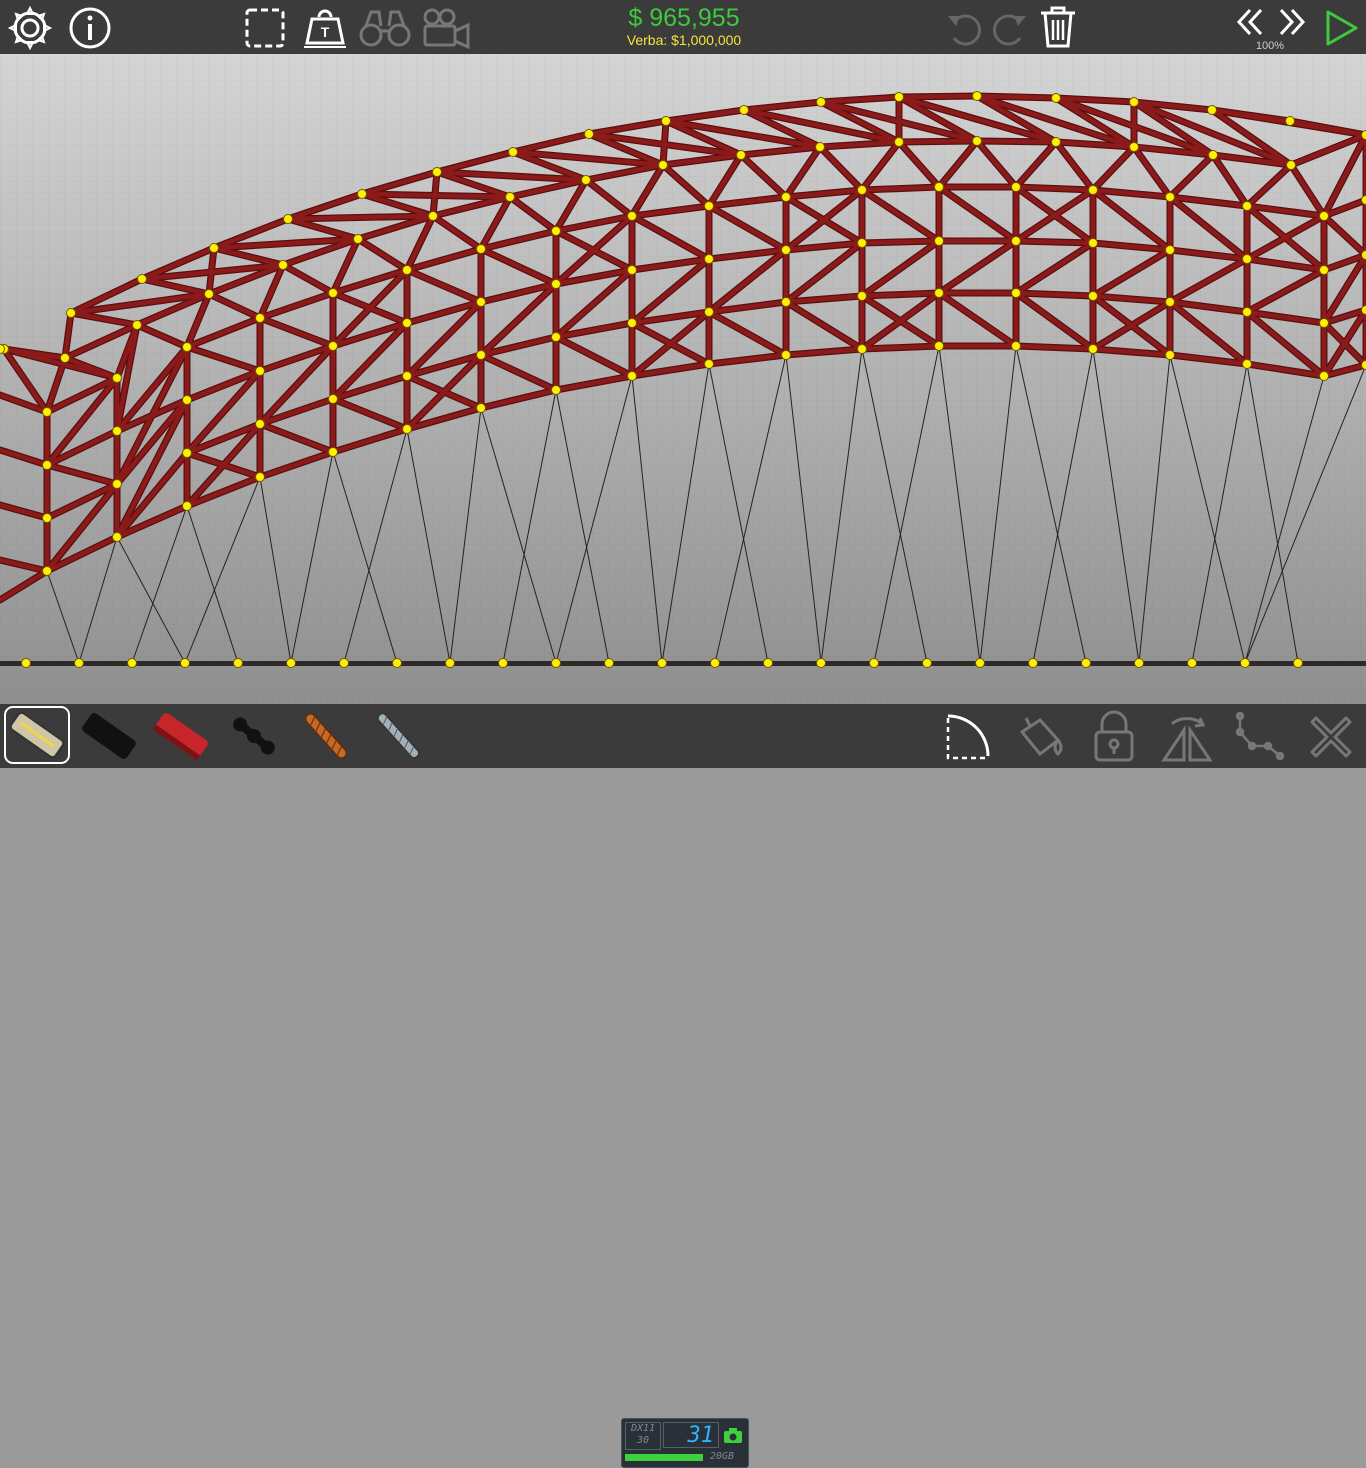  I want to click on play-icon, so click(1341, 28).